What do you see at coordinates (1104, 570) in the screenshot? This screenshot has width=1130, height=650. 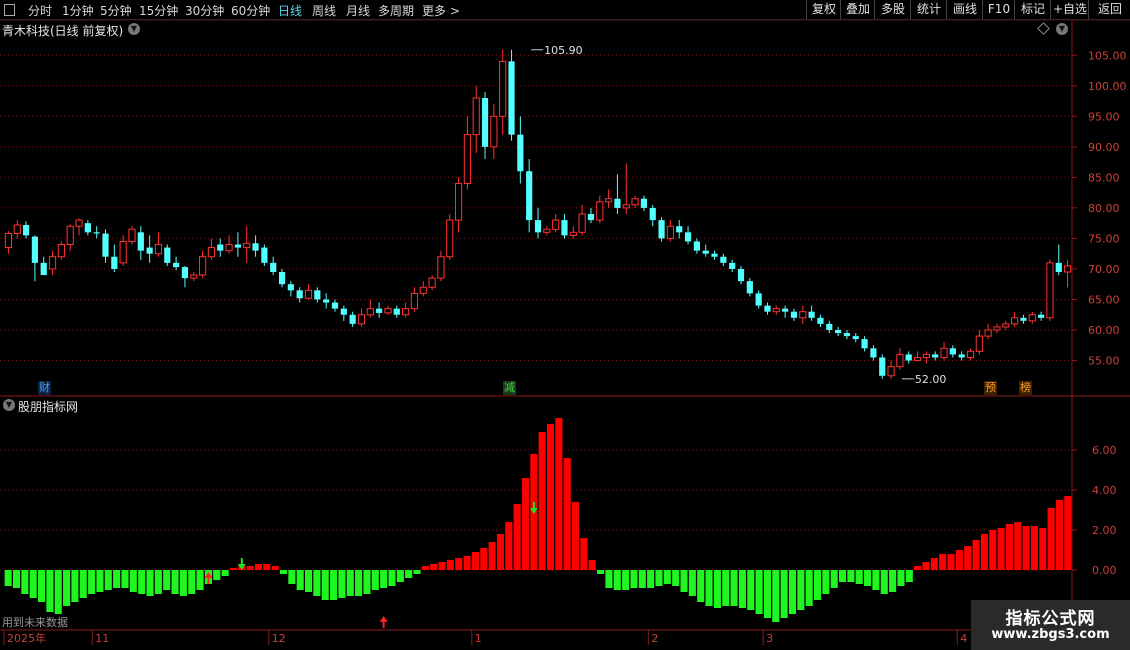 I see `indicator-tick-label: 0.00` at bounding box center [1104, 570].